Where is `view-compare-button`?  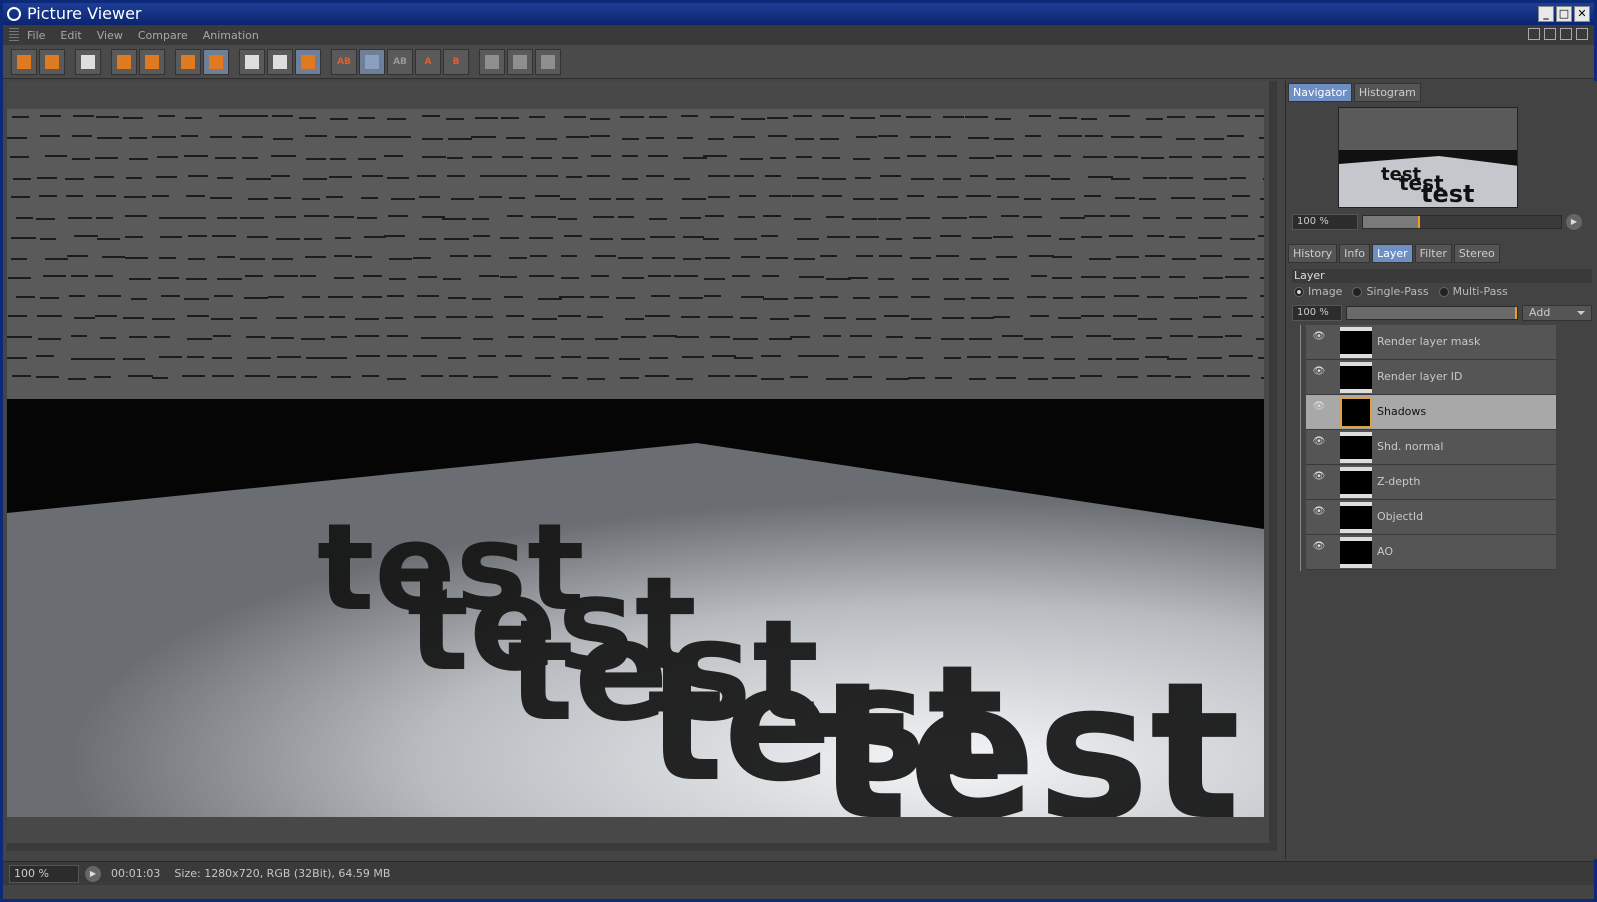 view-compare-button is located at coordinates (308, 61).